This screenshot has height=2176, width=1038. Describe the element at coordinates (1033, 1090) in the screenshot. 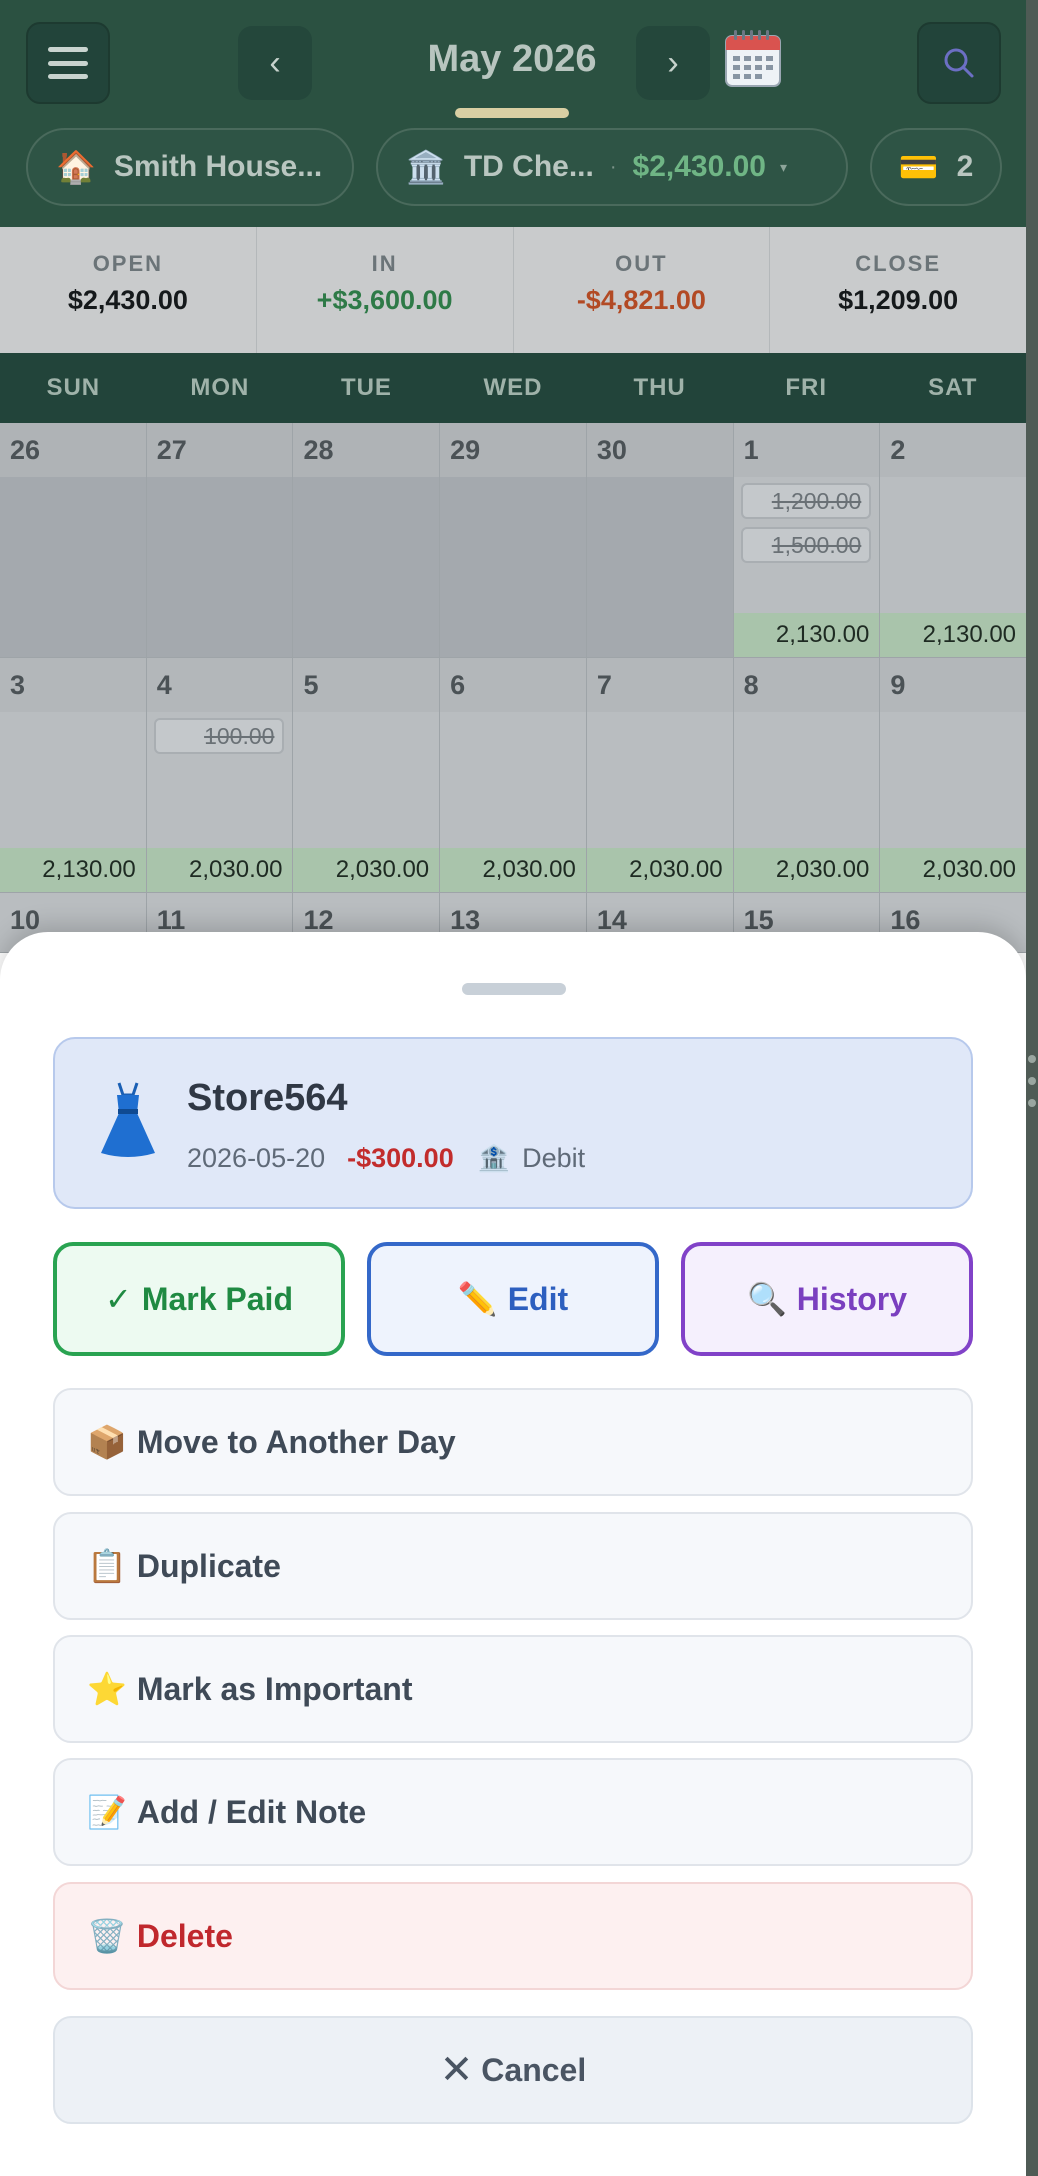

I see `window-drag-handle` at that location.